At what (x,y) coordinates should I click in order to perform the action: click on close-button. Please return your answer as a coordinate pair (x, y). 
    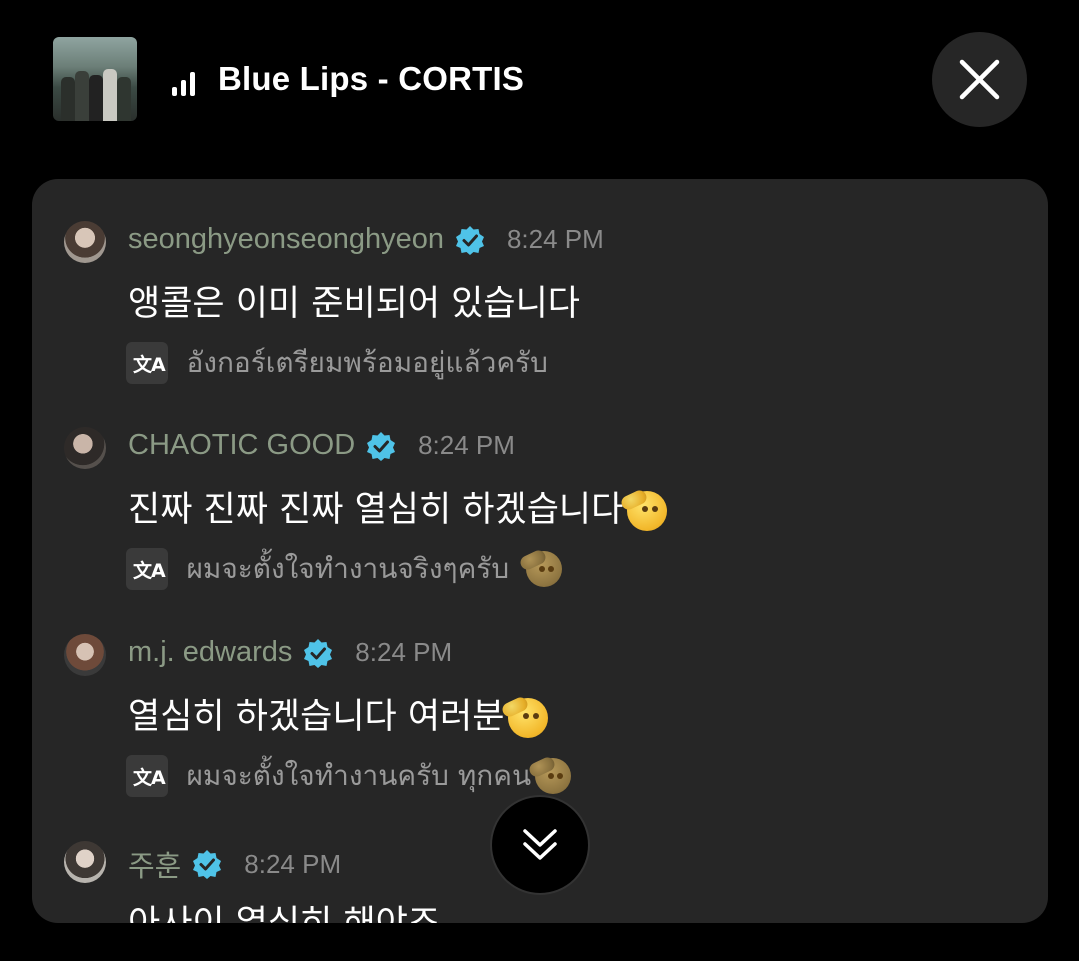
    Looking at the image, I should click on (979, 79).